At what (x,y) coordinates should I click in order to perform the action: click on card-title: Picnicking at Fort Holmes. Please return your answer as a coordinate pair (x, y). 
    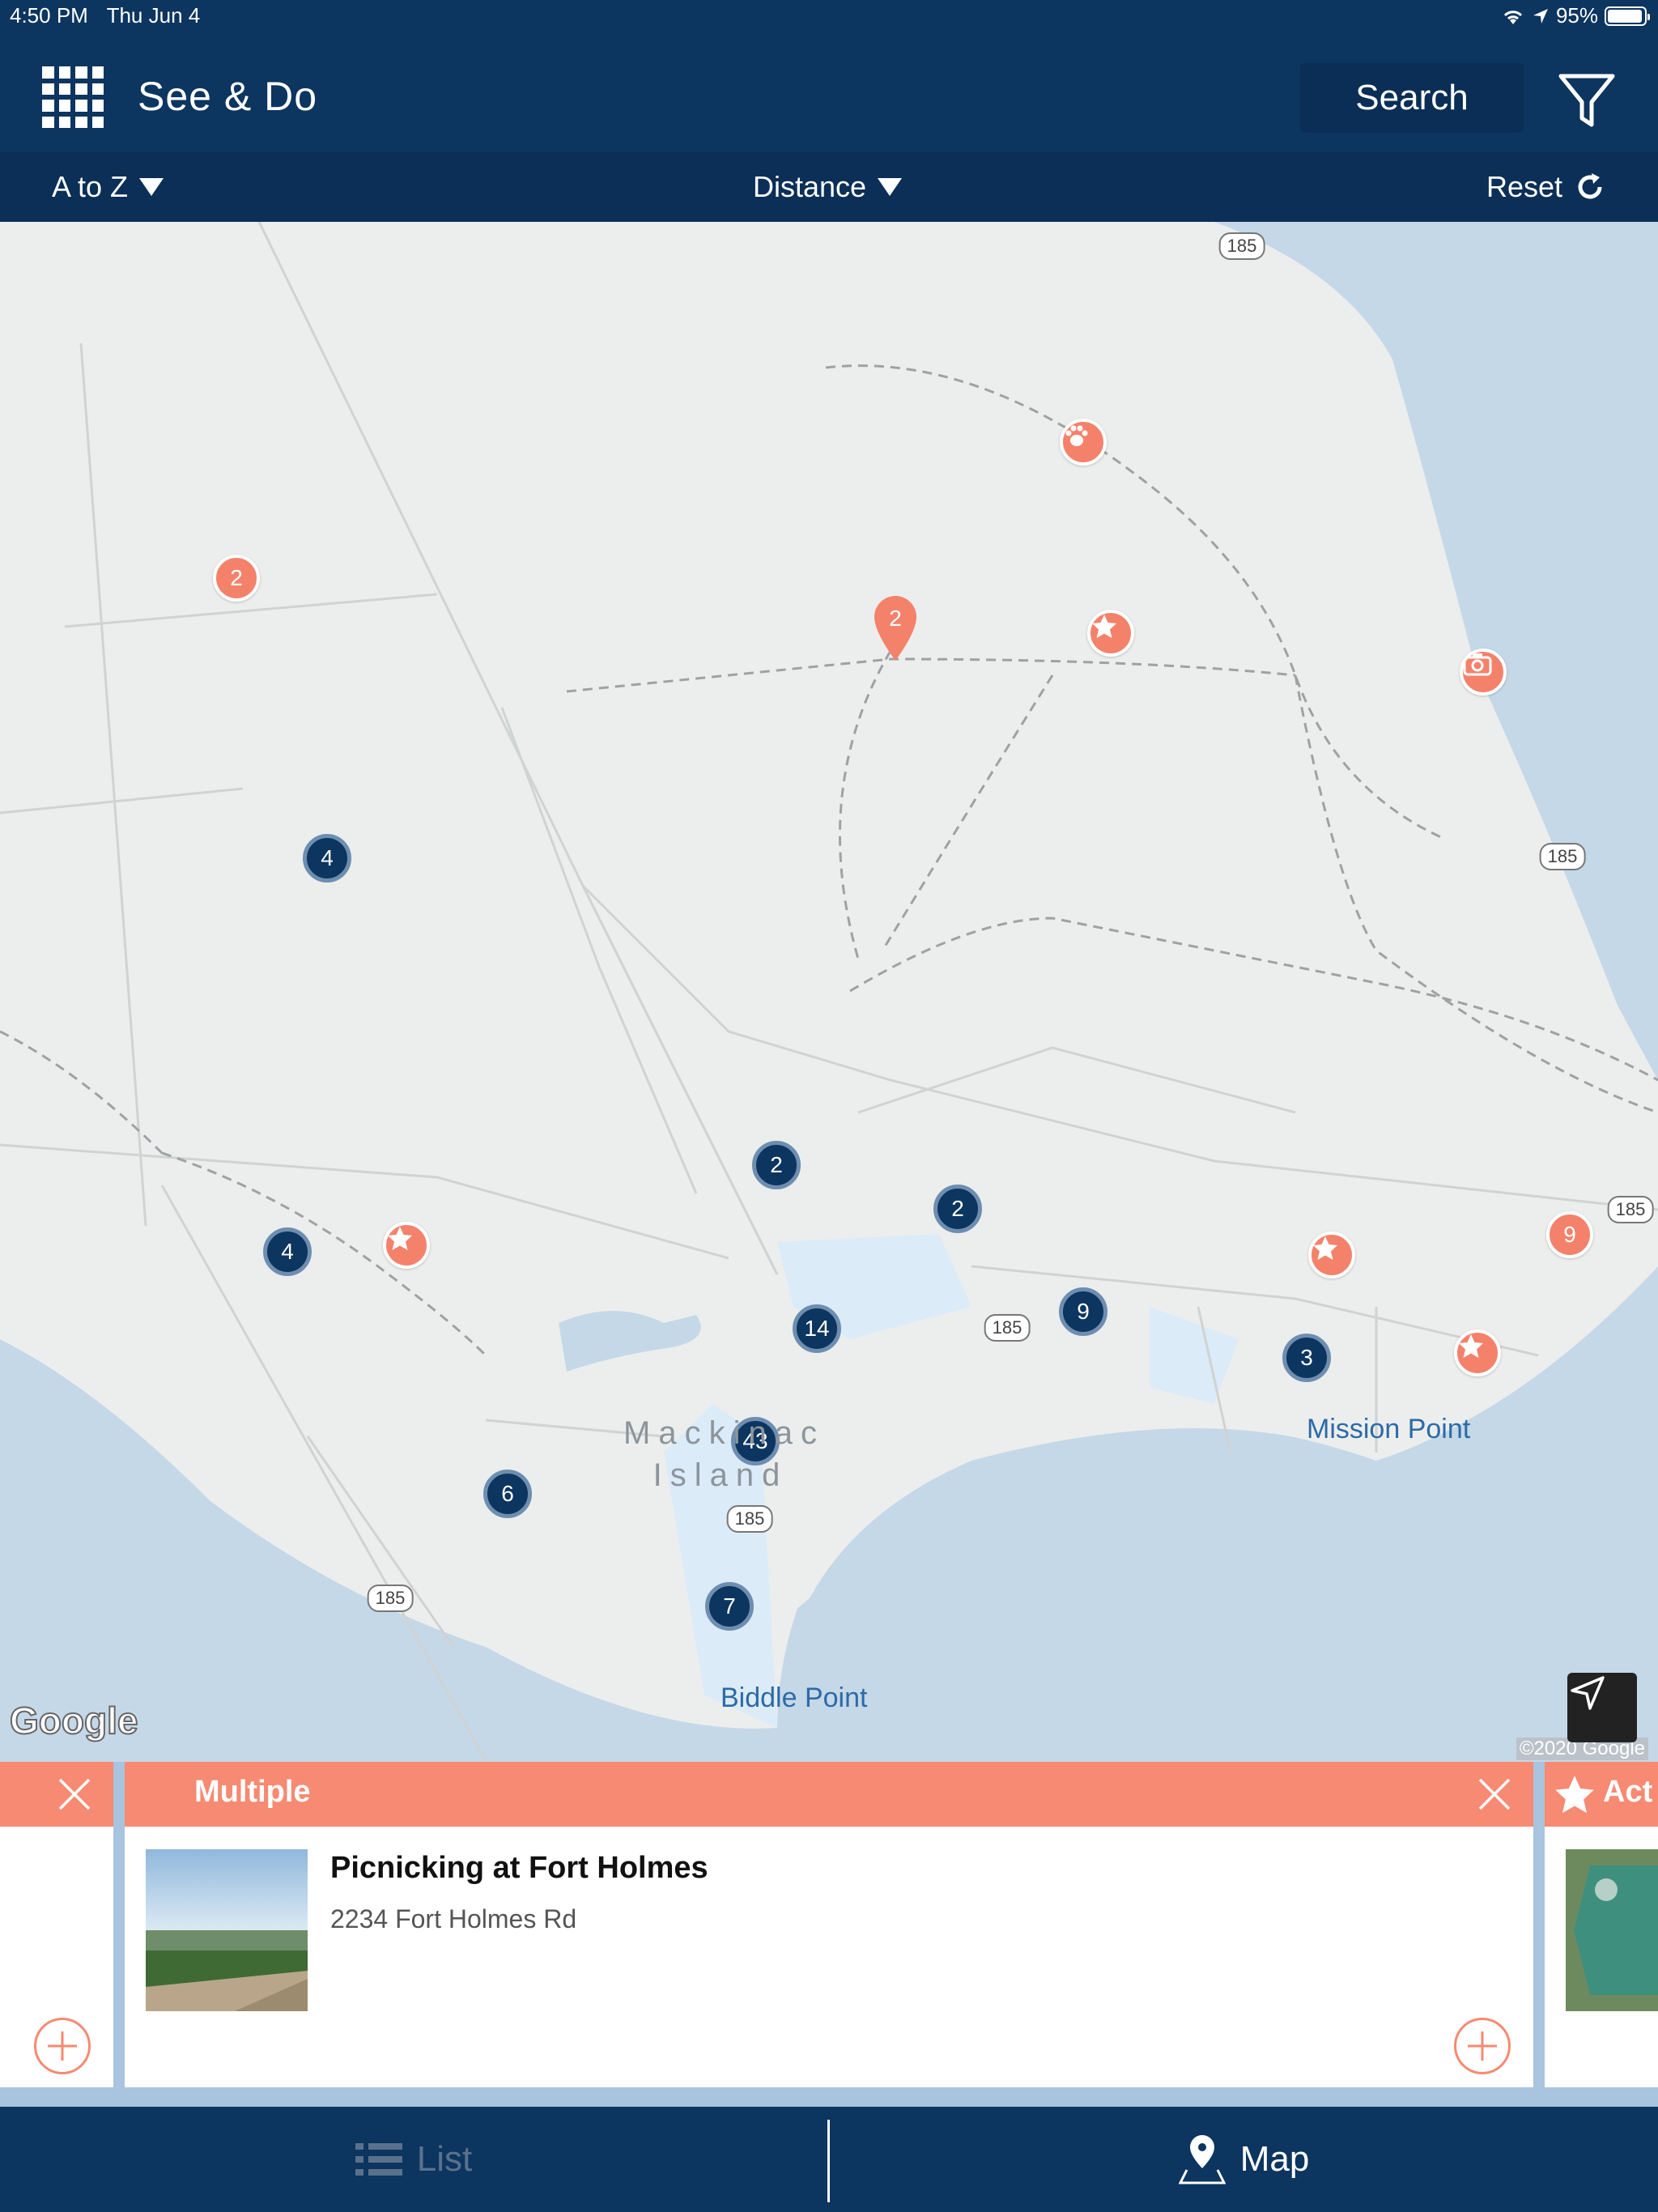
    Looking at the image, I should click on (519, 1869).